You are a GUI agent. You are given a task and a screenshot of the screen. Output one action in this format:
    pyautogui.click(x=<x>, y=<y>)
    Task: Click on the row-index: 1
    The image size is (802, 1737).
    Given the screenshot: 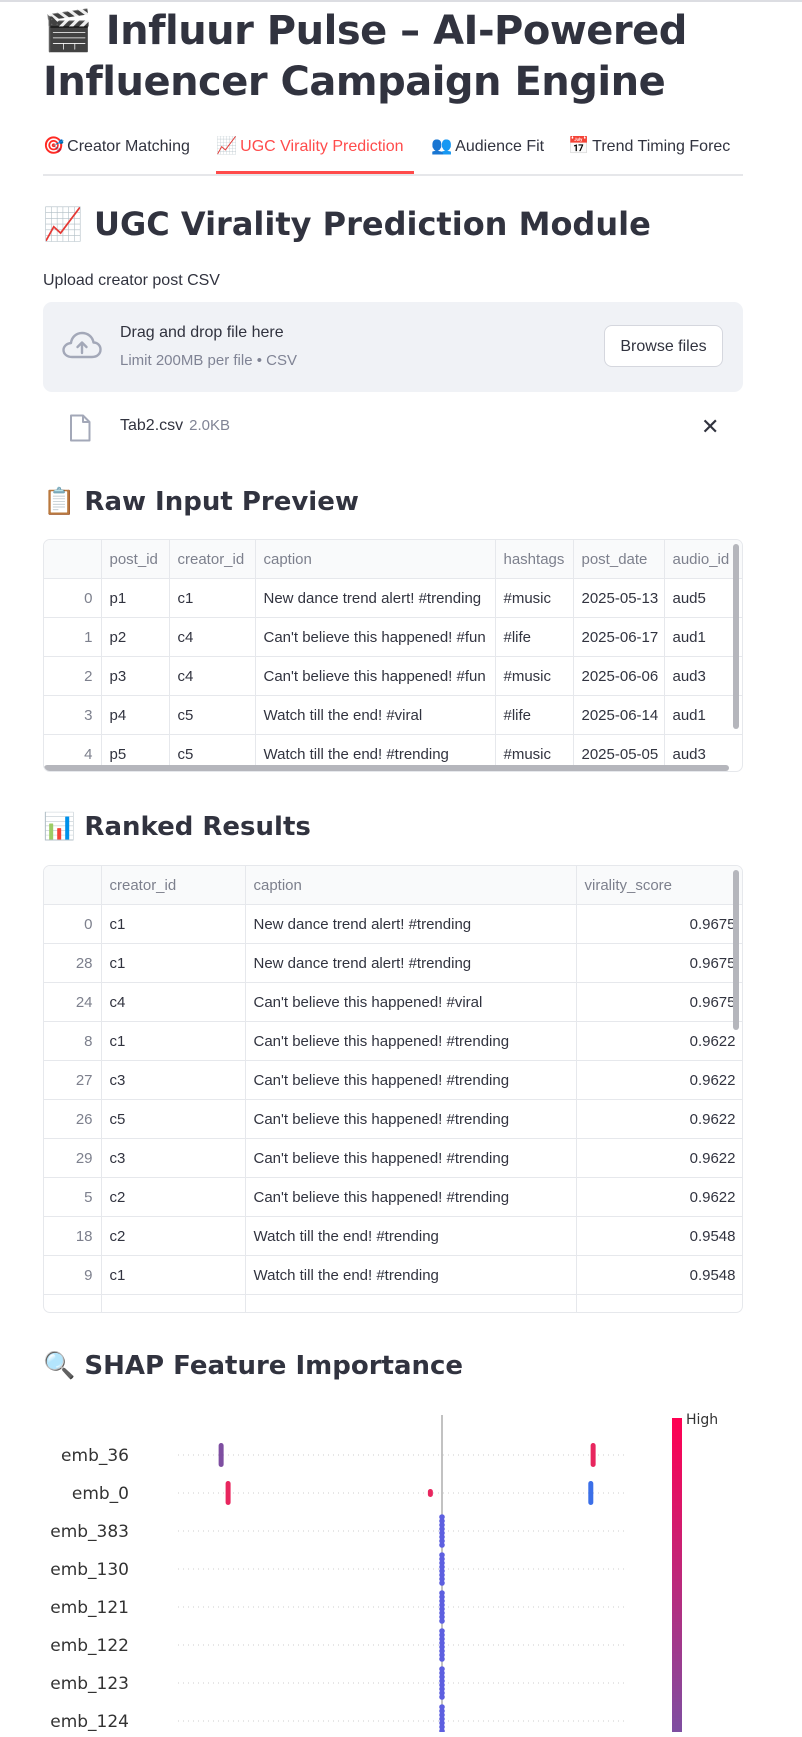 What is the action you would take?
    pyautogui.click(x=73, y=637)
    